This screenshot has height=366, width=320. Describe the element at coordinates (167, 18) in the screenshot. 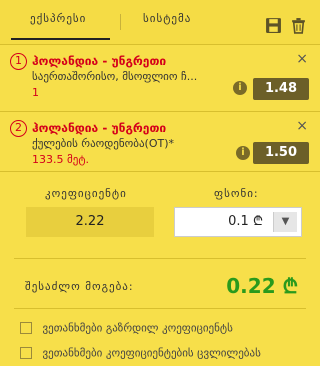

I see `tab-system: სისტემა` at that location.